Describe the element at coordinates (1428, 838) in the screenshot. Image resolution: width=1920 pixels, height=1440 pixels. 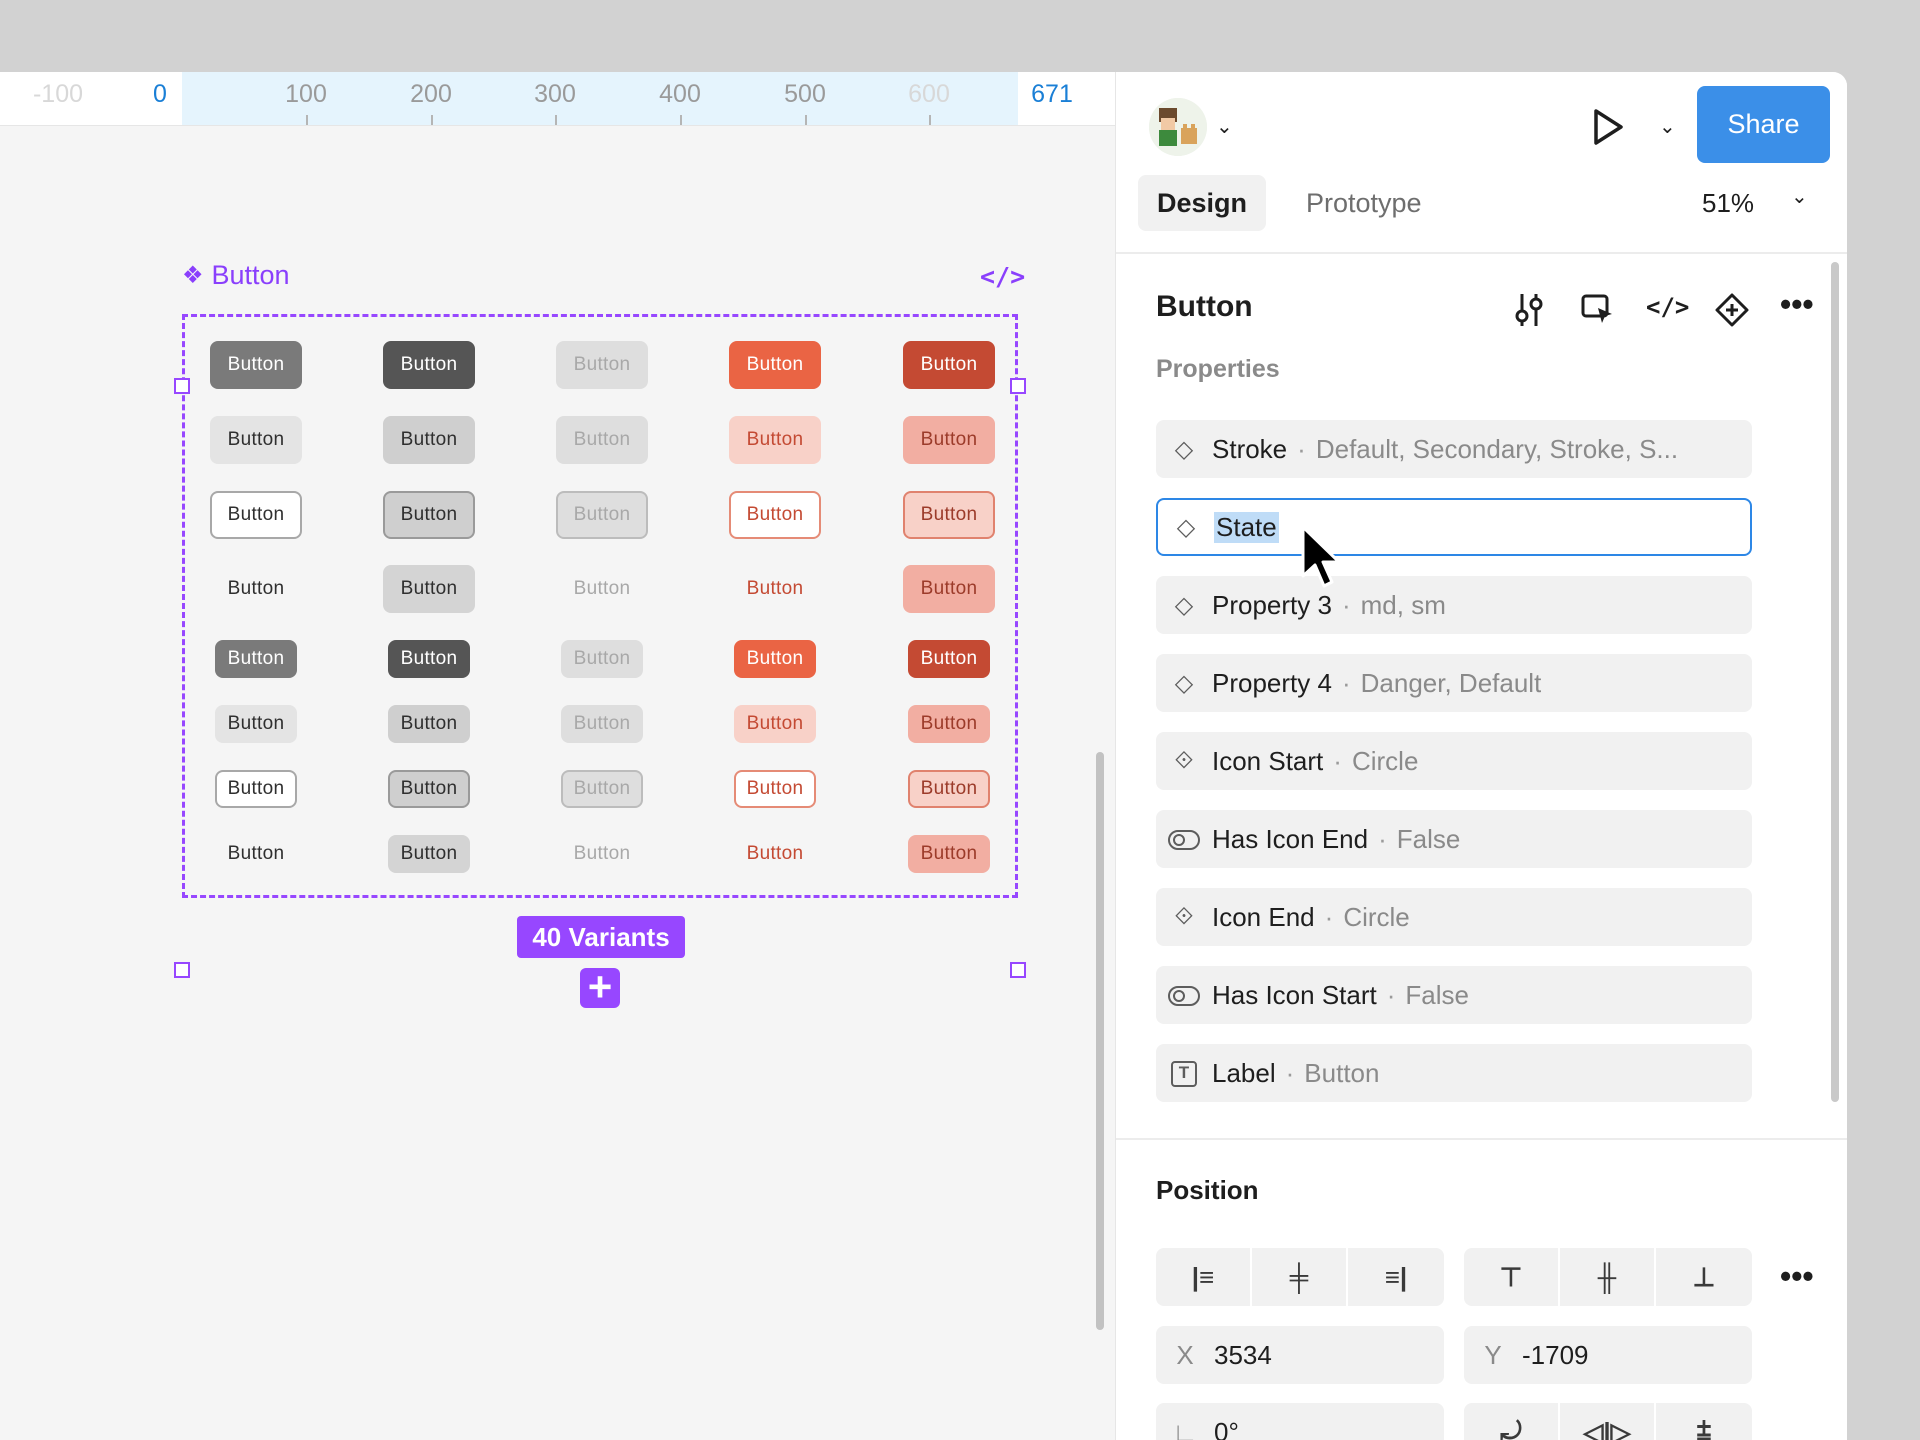
I see `property-values: False` at that location.